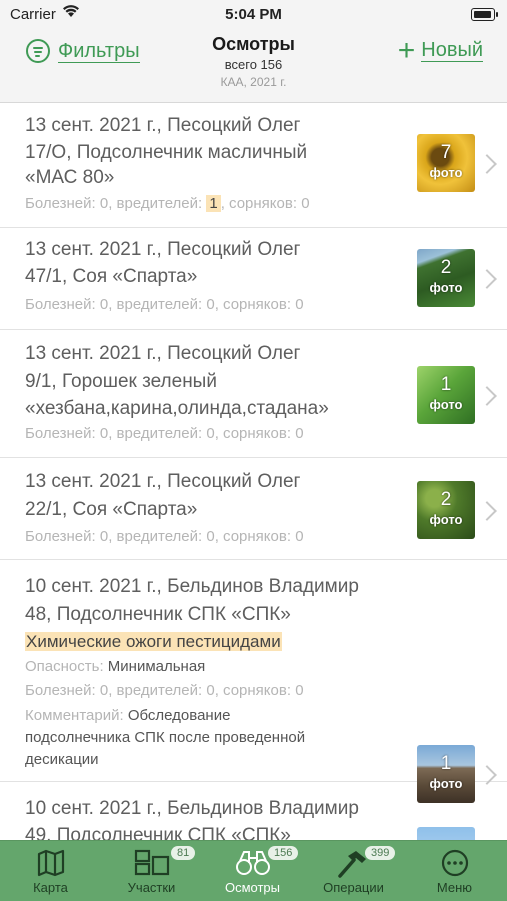 The height and width of the screenshot is (901, 507). Describe the element at coordinates (183, 853) in the screenshot. I see `fields-count-badge: 81` at that location.